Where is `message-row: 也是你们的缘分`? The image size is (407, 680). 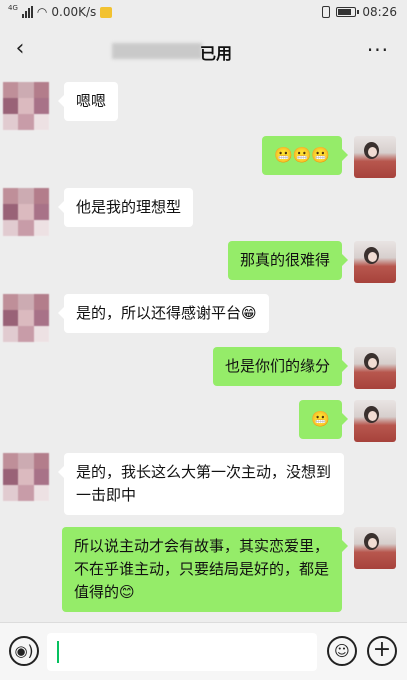
message-row: 也是你们的缘分 is located at coordinates (309, 368).